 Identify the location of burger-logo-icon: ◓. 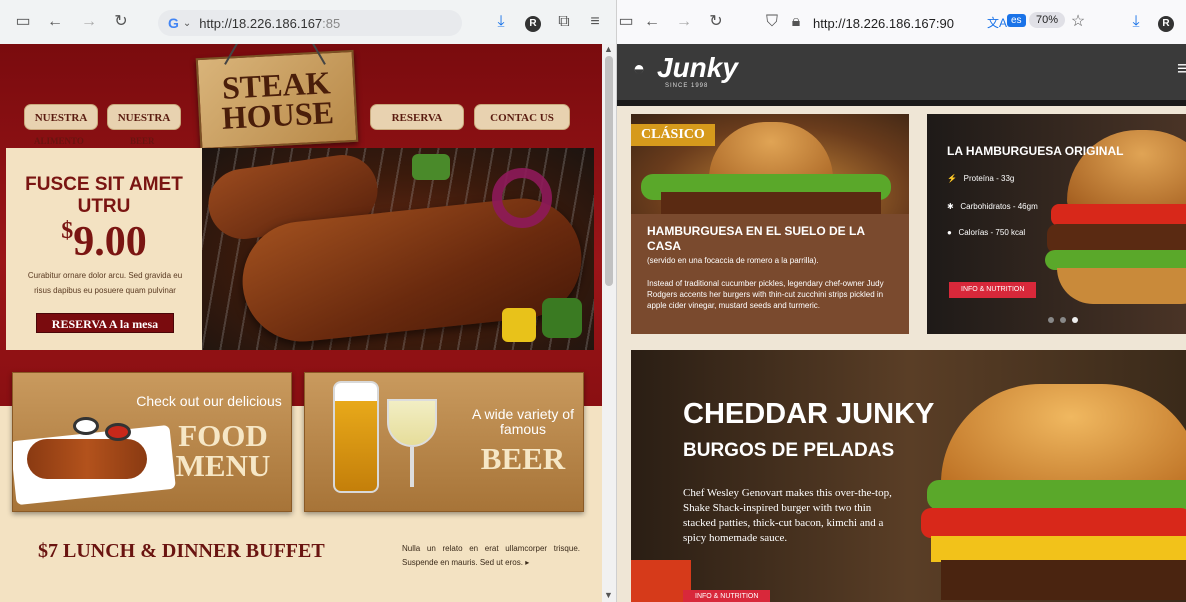
(639, 69).